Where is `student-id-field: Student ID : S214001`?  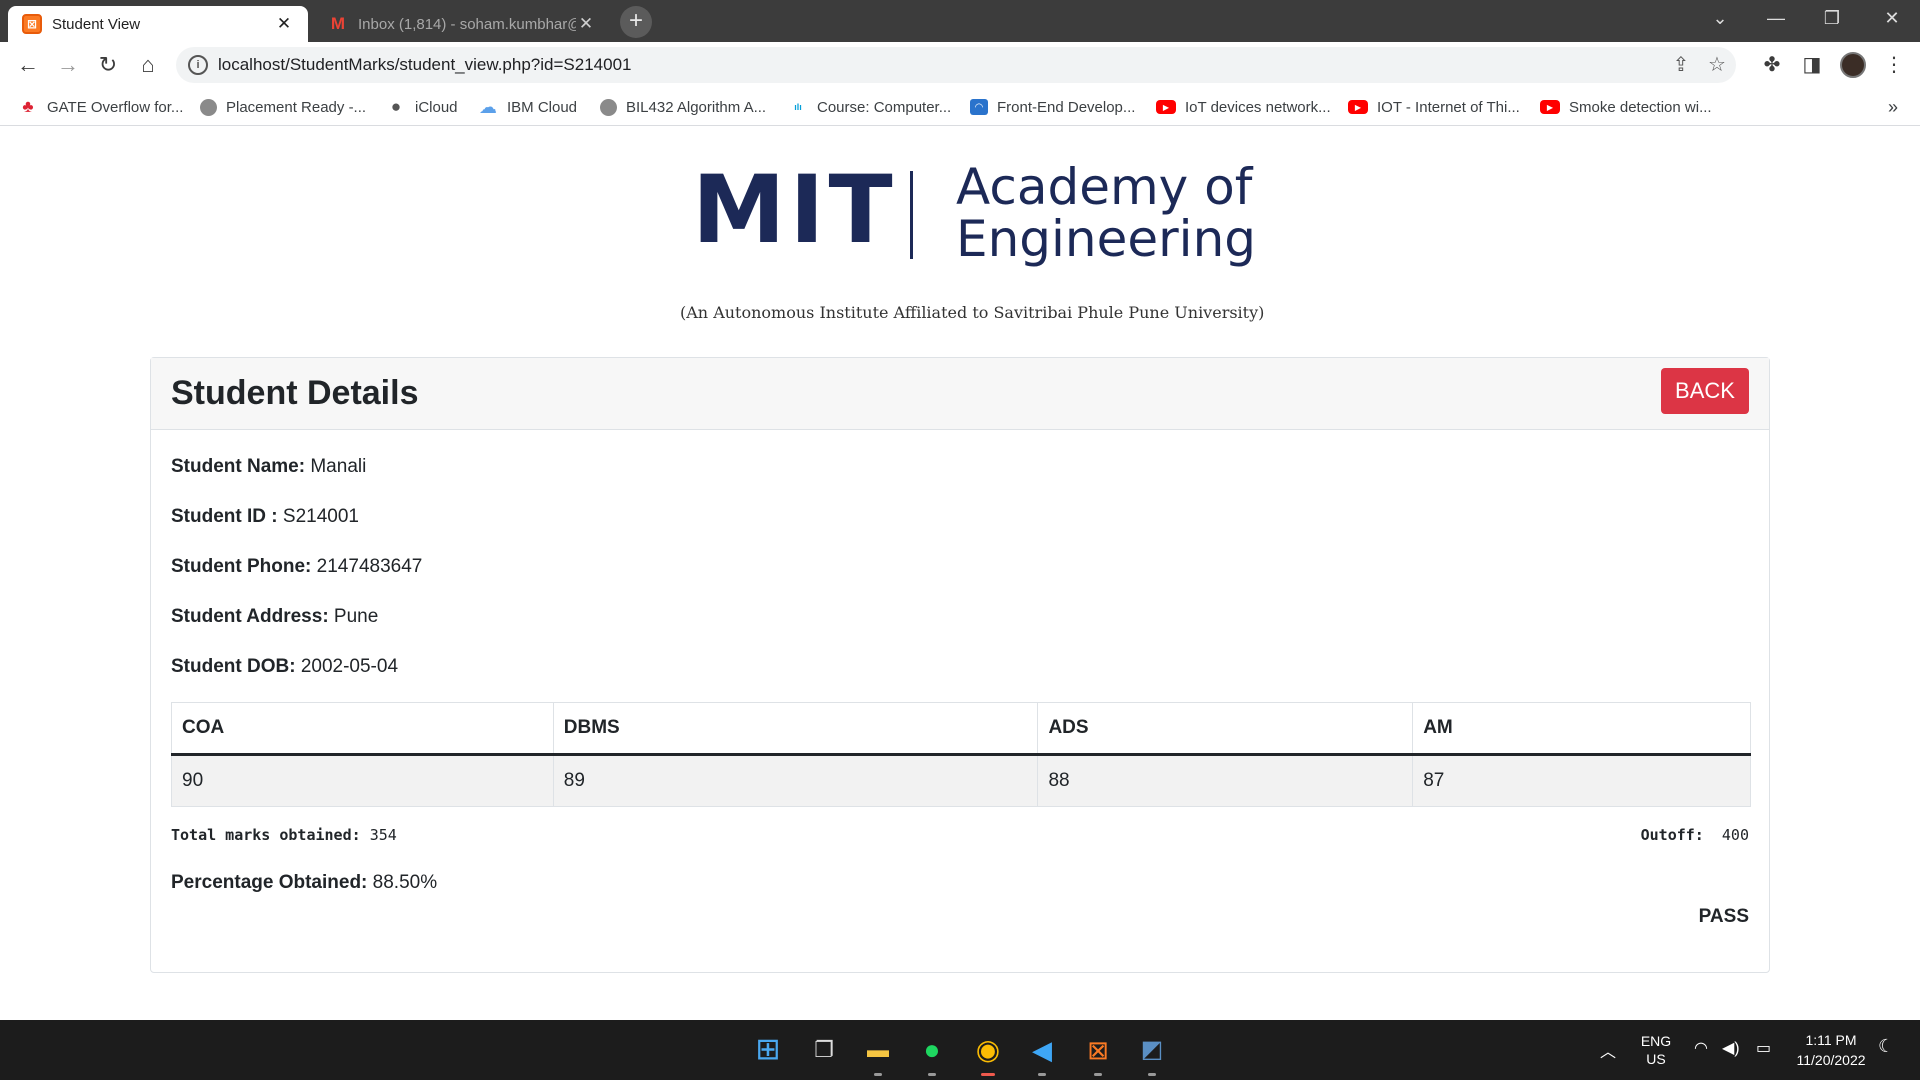
student-id-field: Student ID : S214001 is located at coordinates (265, 517).